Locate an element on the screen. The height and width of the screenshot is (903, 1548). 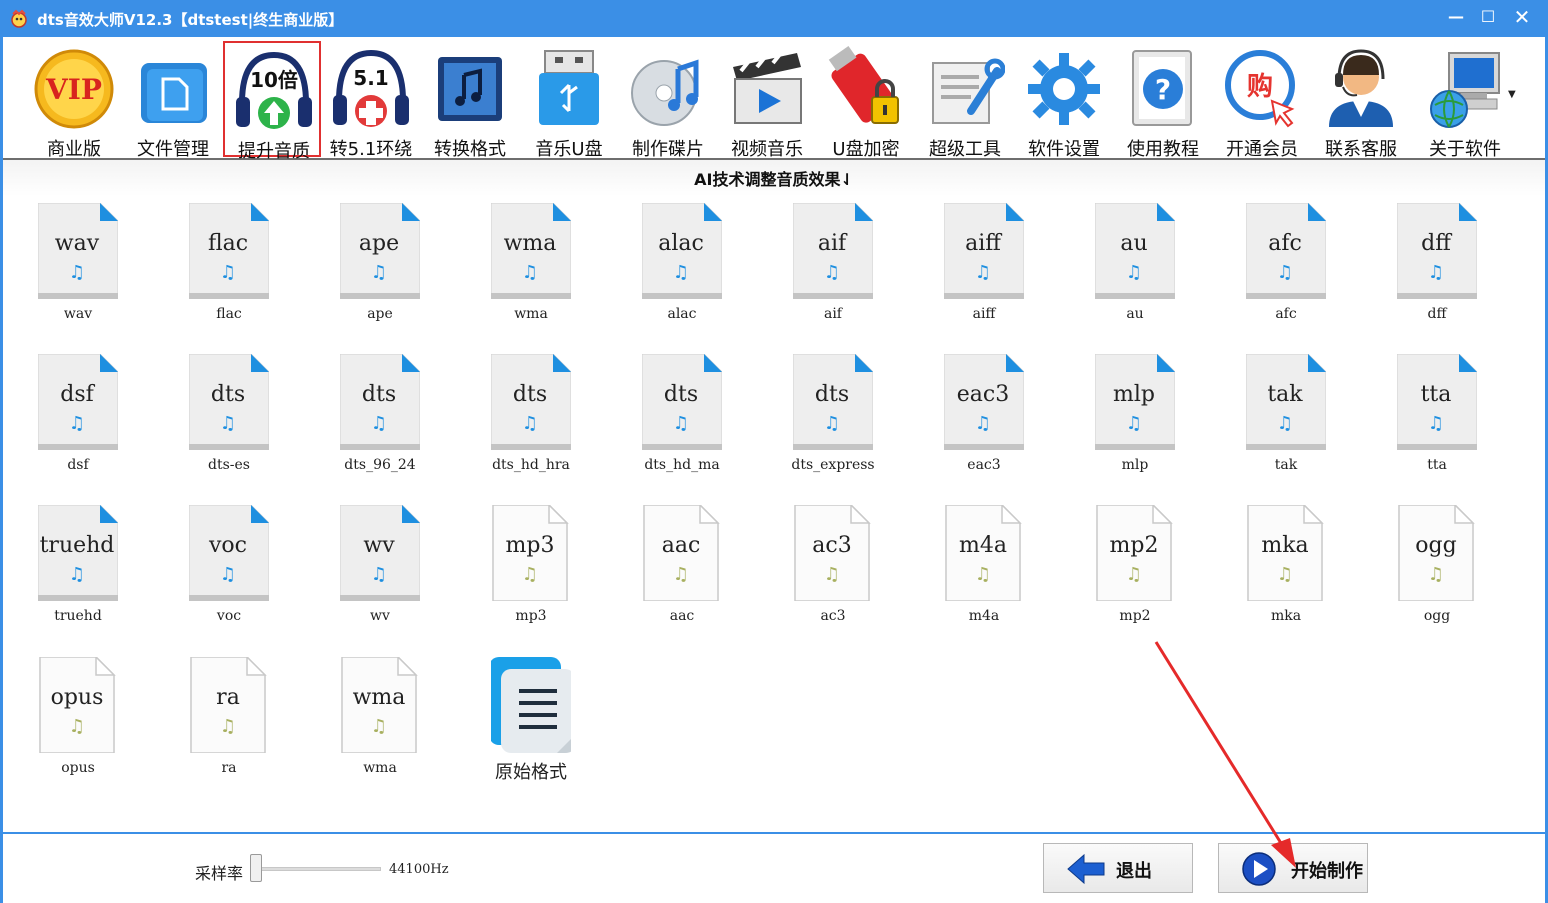
title-bar: dts音效大师V12.3【dtstest|终生商业版】 — ☐ ✕ is located at coordinates (774, 18).